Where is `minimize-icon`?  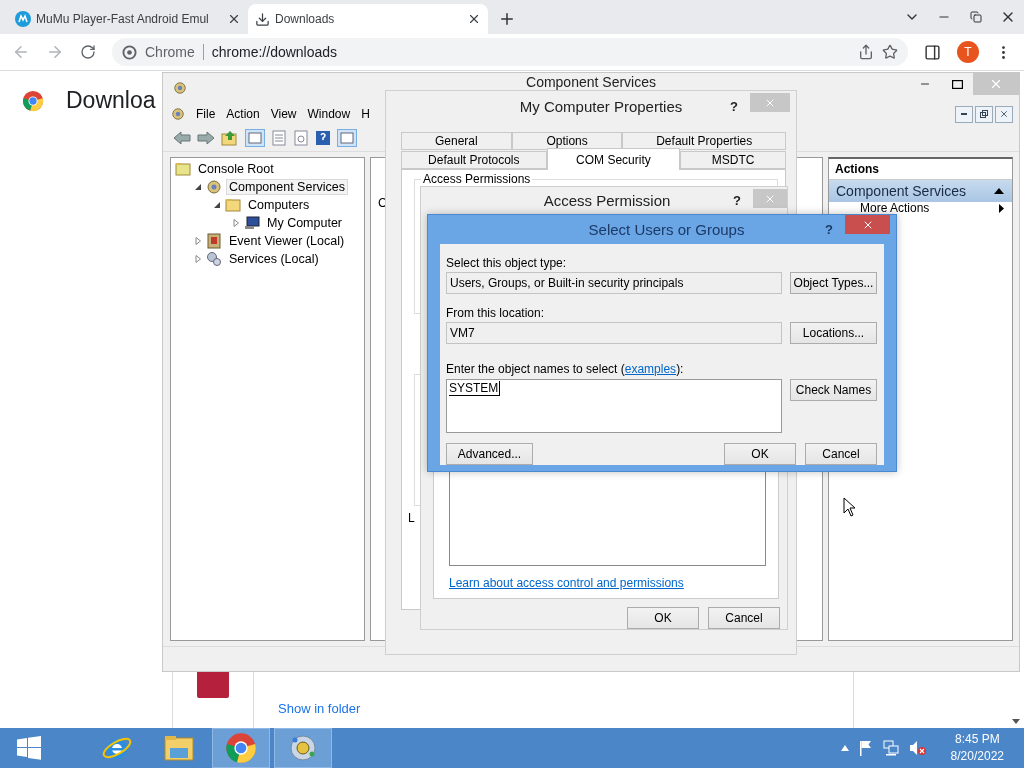 minimize-icon is located at coordinates (964, 114).